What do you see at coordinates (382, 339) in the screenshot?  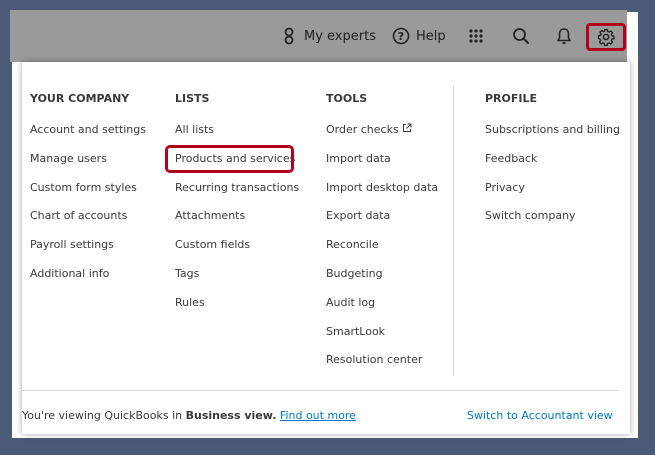 I see `menu-item-smartlook: SmartLook` at bounding box center [382, 339].